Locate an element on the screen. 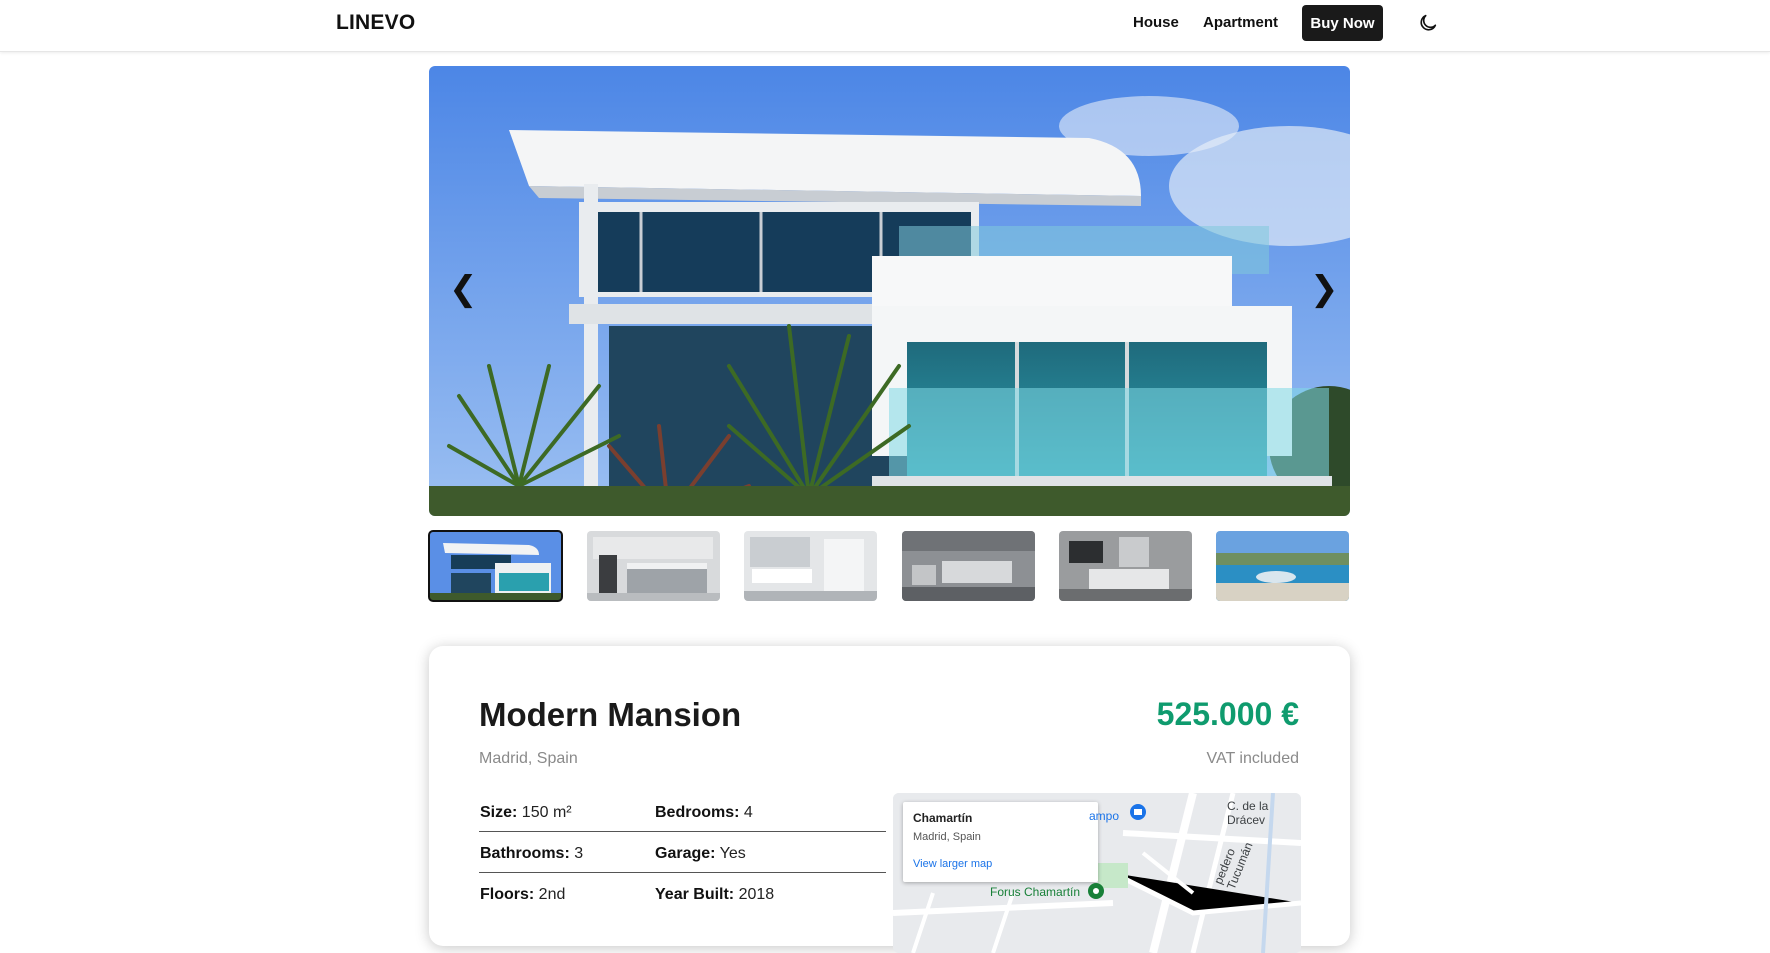 The height and width of the screenshot is (953, 1770). map-place-region: Madrid, Spain is located at coordinates (947, 837).